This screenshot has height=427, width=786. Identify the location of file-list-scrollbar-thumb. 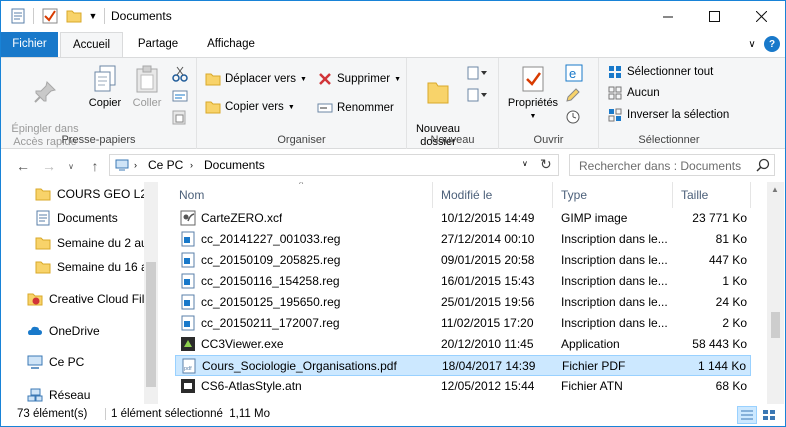
(775, 325).